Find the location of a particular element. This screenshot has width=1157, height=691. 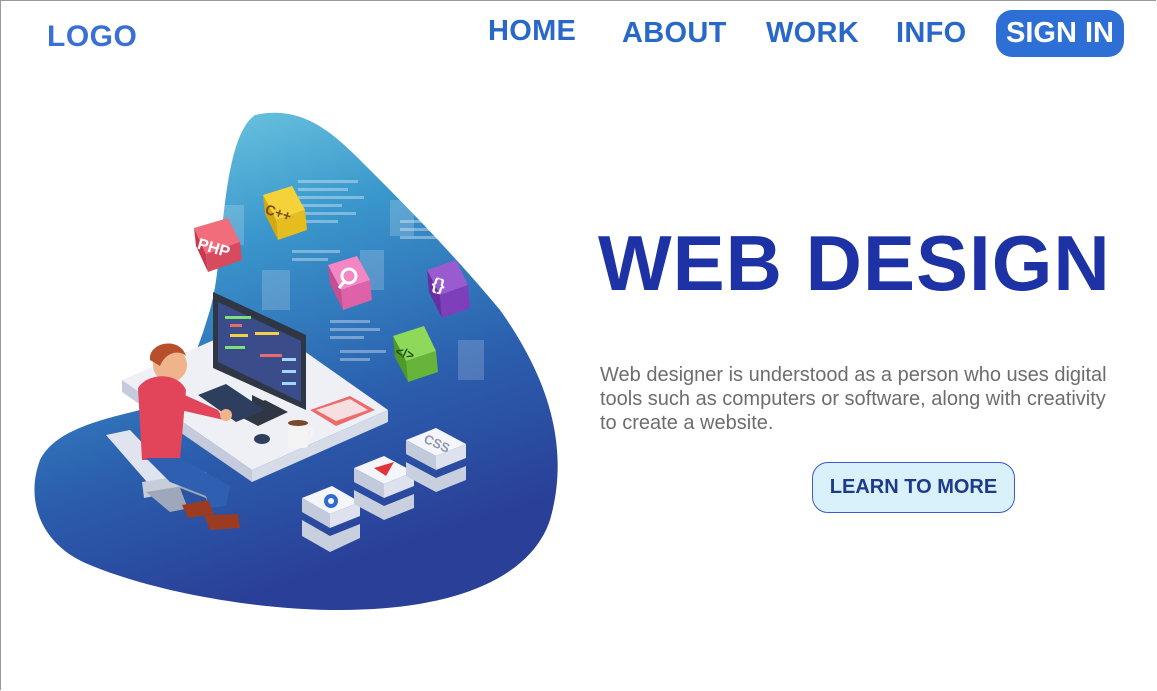

nav-work: WORK is located at coordinates (812, 33).